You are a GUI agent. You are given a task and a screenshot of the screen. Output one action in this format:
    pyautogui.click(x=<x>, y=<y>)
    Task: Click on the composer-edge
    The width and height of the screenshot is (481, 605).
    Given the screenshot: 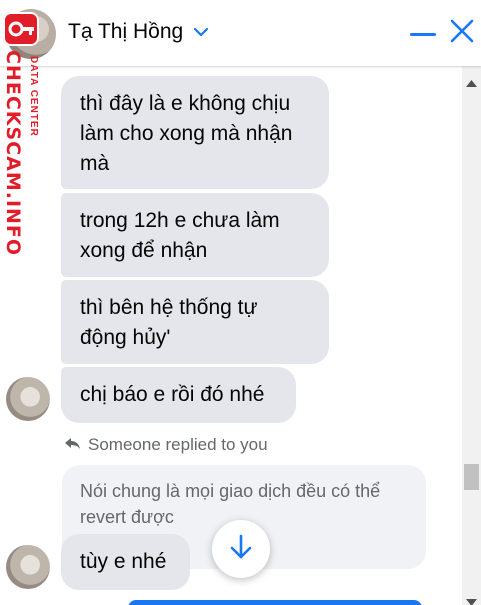 What is the action you would take?
    pyautogui.click(x=275, y=602)
    